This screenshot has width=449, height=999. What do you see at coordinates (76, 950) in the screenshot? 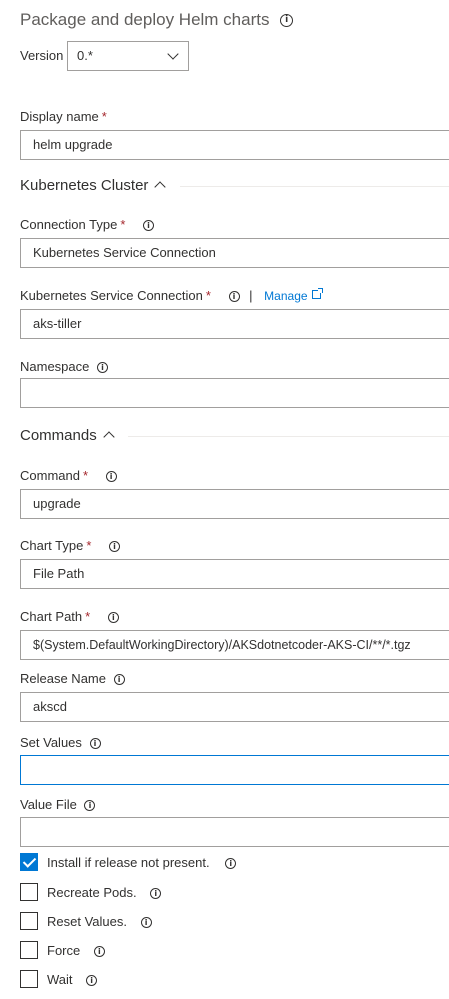
I see `force-label: Force i` at bounding box center [76, 950].